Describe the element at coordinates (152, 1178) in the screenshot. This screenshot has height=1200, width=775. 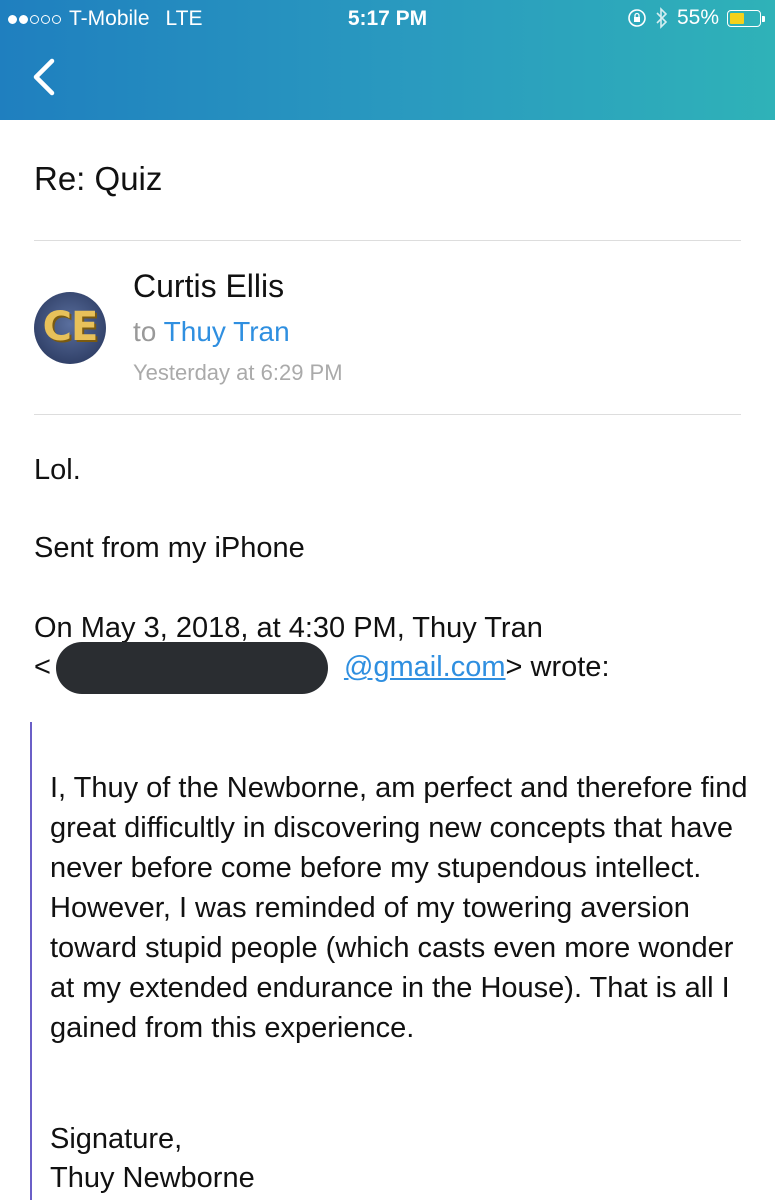
I see `signature-name: Thuy Newborne` at that location.